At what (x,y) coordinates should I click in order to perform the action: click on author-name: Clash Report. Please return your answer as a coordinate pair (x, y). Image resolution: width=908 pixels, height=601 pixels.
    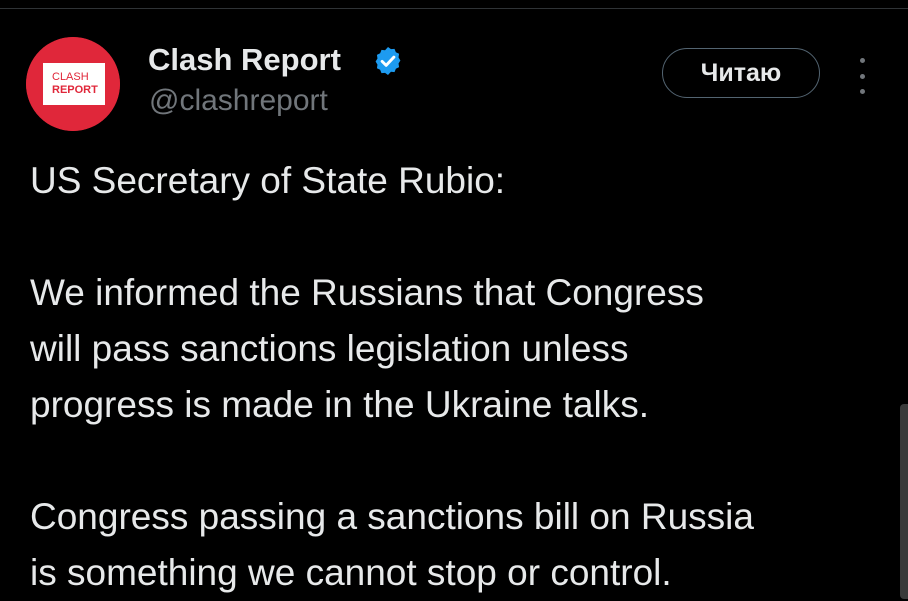
    Looking at the image, I should click on (244, 60).